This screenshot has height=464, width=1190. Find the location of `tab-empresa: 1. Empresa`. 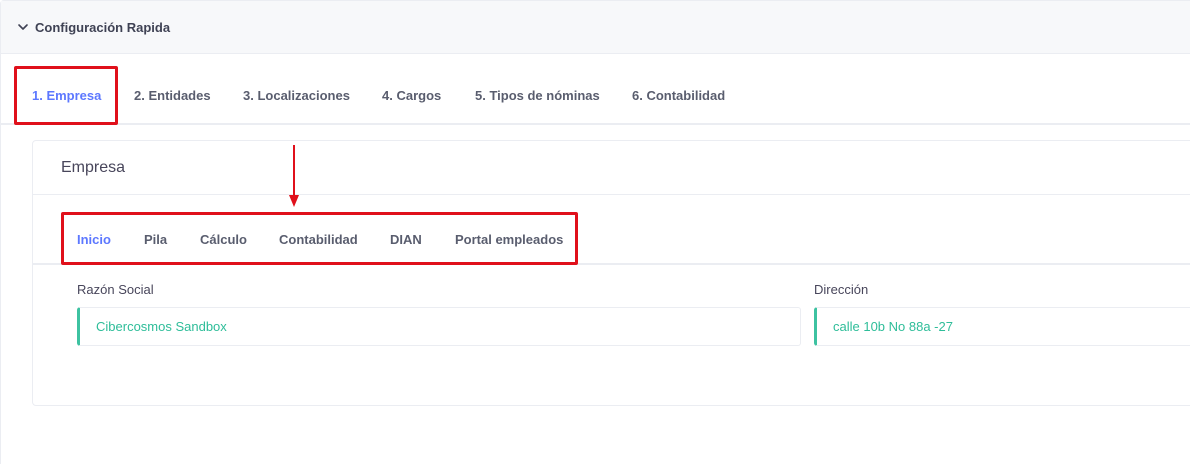

tab-empresa: 1. Empresa is located at coordinates (66, 96).